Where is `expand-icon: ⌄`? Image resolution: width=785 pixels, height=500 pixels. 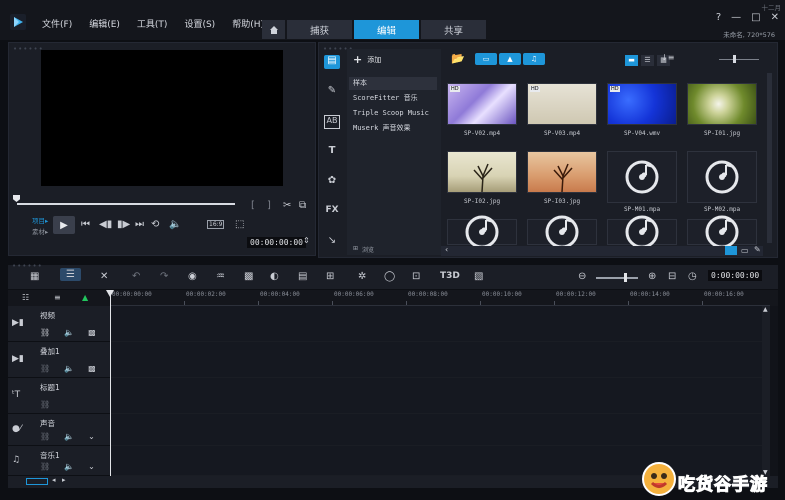 expand-icon: ⌄ is located at coordinates (91, 436).